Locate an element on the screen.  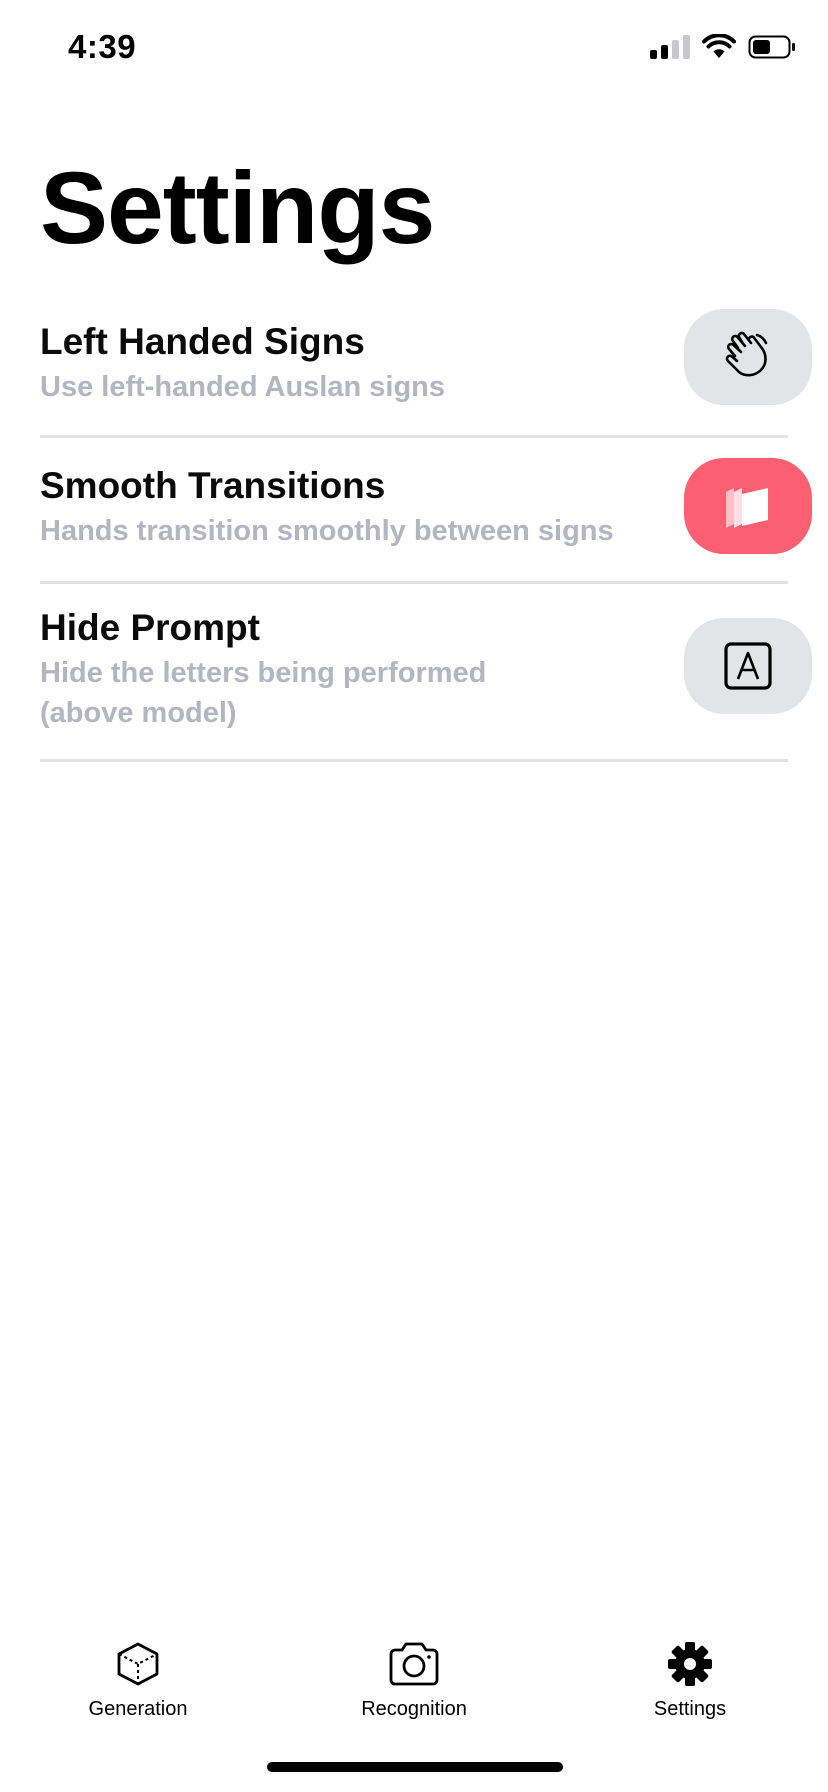
setting-title: Smooth Transitions is located at coordinates (213, 485).